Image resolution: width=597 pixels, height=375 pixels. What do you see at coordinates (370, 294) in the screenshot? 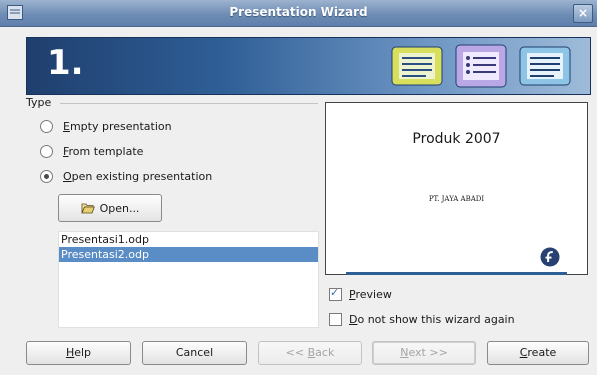
I see `preview-checkbox-label: Preview` at bounding box center [370, 294].